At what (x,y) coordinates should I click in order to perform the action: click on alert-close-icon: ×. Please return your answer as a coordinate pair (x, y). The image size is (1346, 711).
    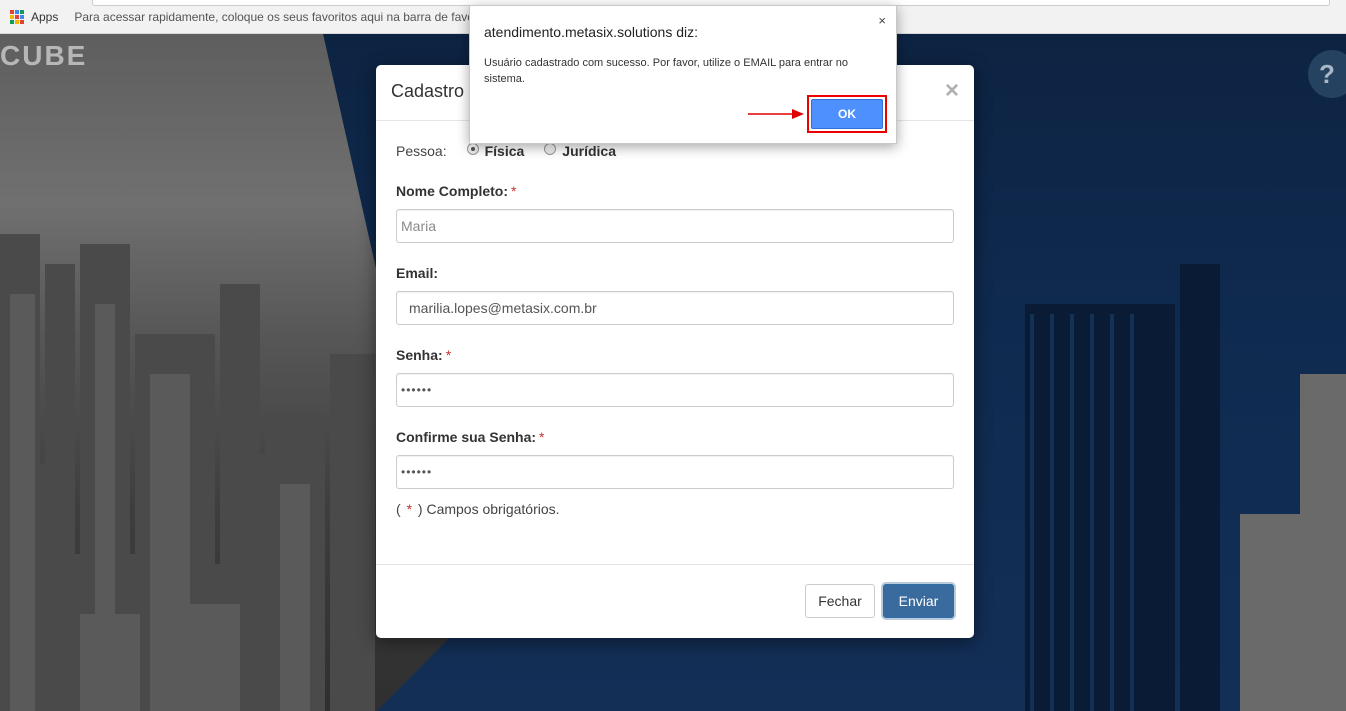
    Looking at the image, I should click on (882, 20).